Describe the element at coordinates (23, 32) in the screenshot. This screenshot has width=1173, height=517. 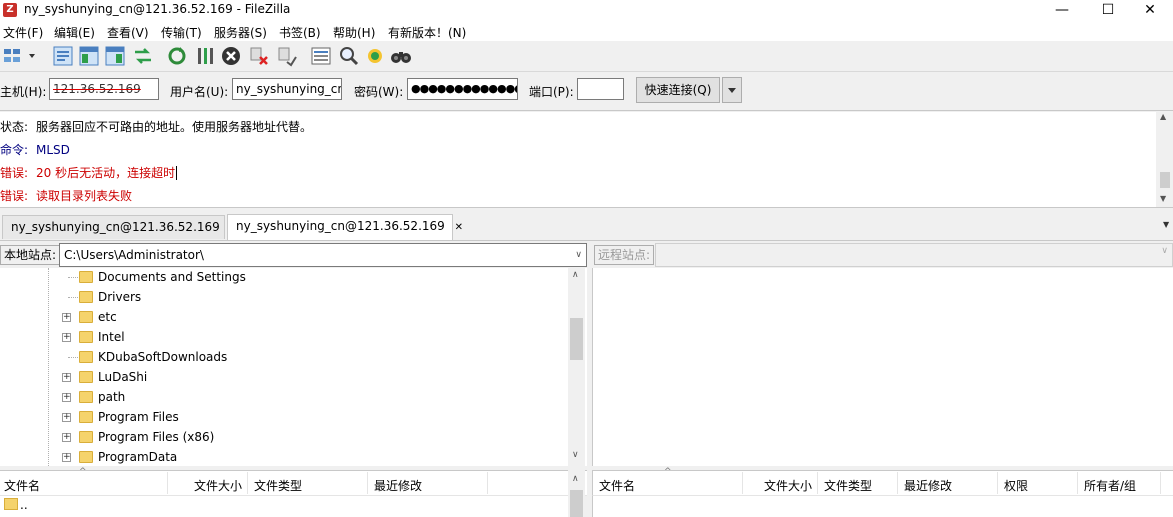
I see `menu-file: 文件(F)` at that location.